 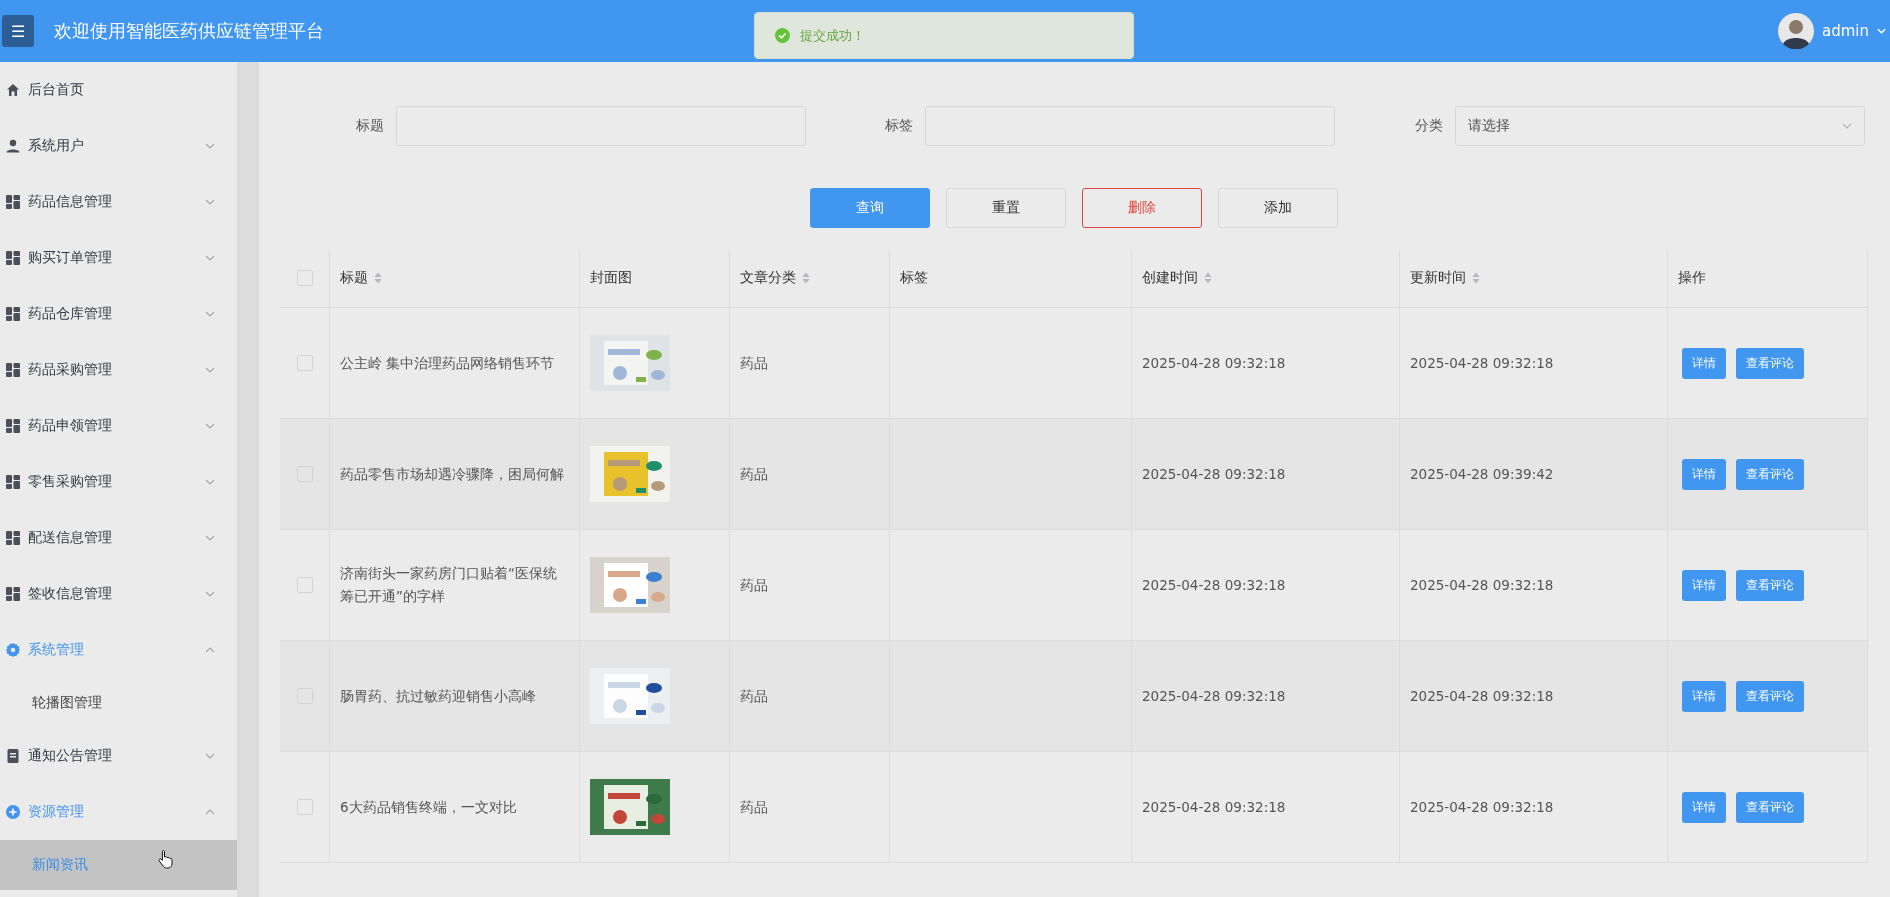 What do you see at coordinates (447, 363) in the screenshot?
I see `table-cell-text: 公主岭 集中治理药品网络销售环节` at bounding box center [447, 363].